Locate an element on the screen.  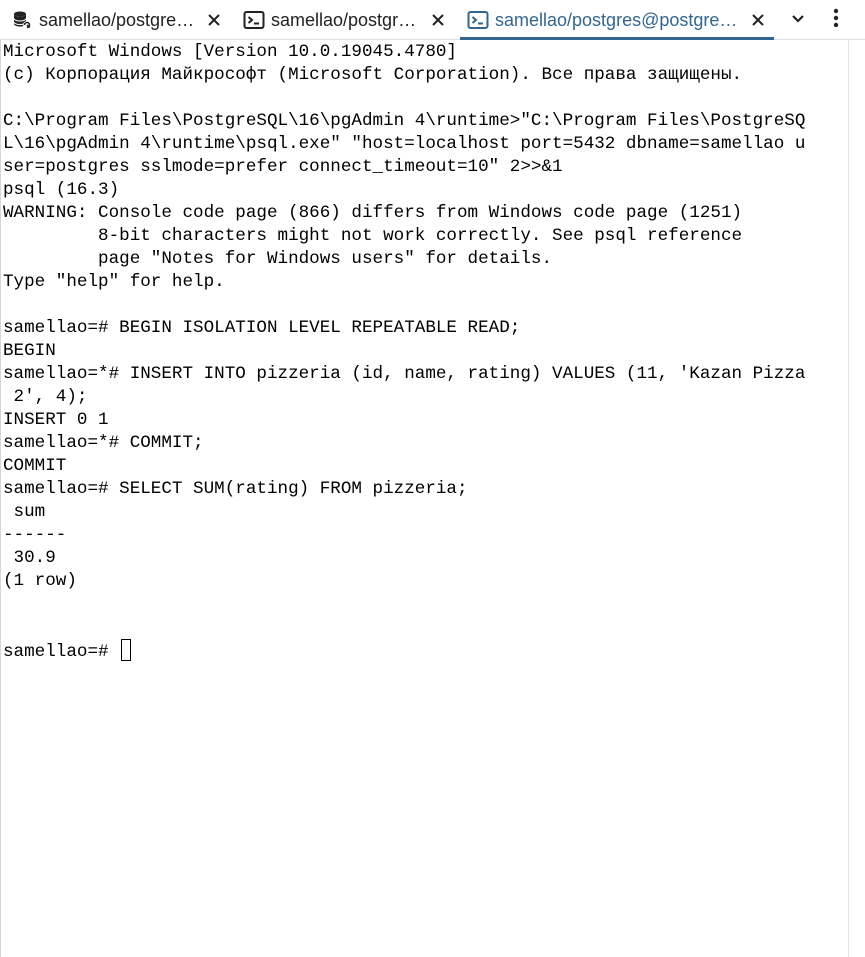
tab-psql-1: samellao/postgres@postgresql is located at coordinates (344, 20).